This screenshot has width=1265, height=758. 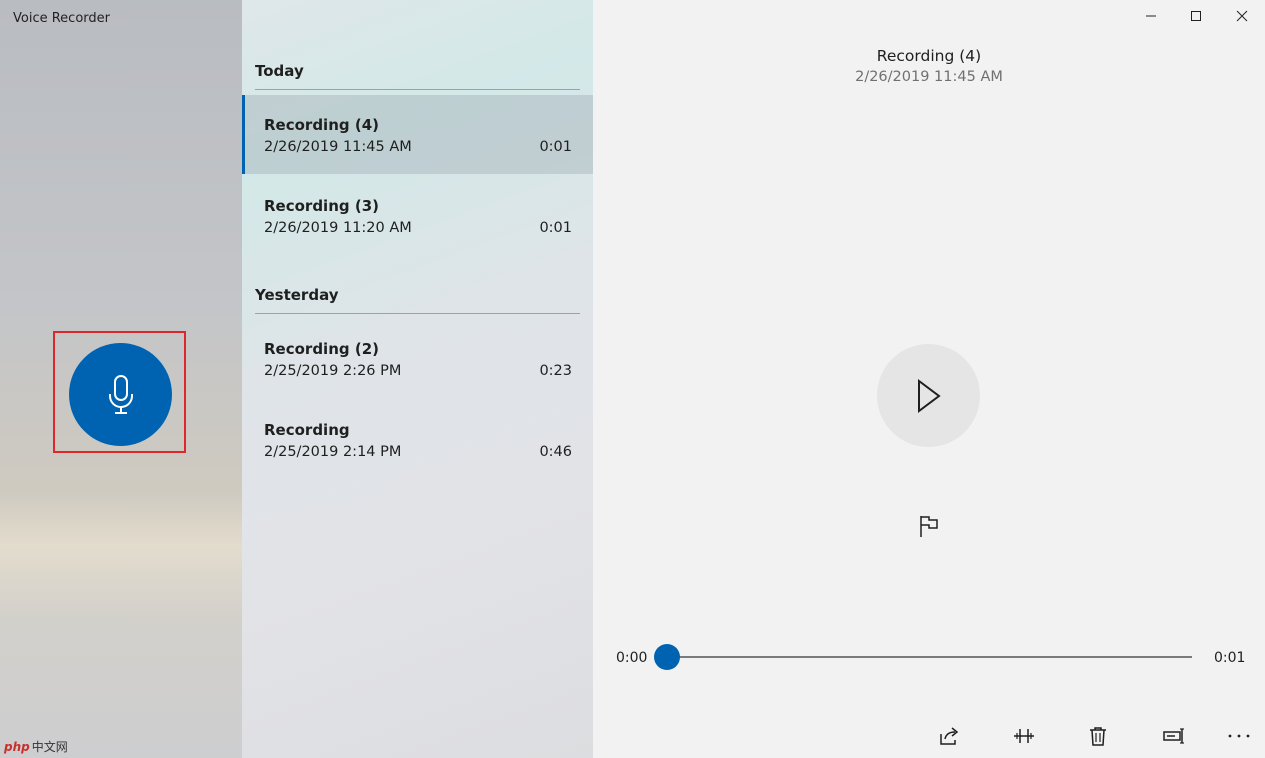 I want to click on group-header-today: Today, so click(x=279, y=71).